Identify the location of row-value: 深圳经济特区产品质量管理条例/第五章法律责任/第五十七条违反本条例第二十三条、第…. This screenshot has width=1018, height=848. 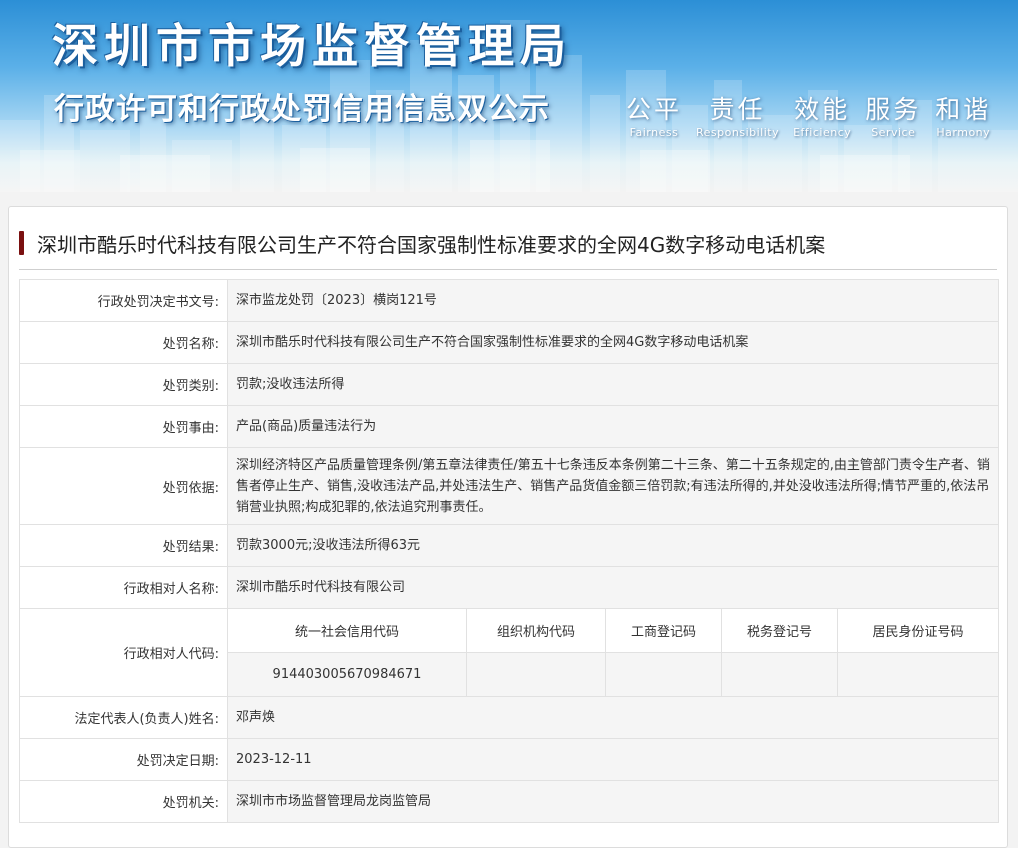
(613, 486).